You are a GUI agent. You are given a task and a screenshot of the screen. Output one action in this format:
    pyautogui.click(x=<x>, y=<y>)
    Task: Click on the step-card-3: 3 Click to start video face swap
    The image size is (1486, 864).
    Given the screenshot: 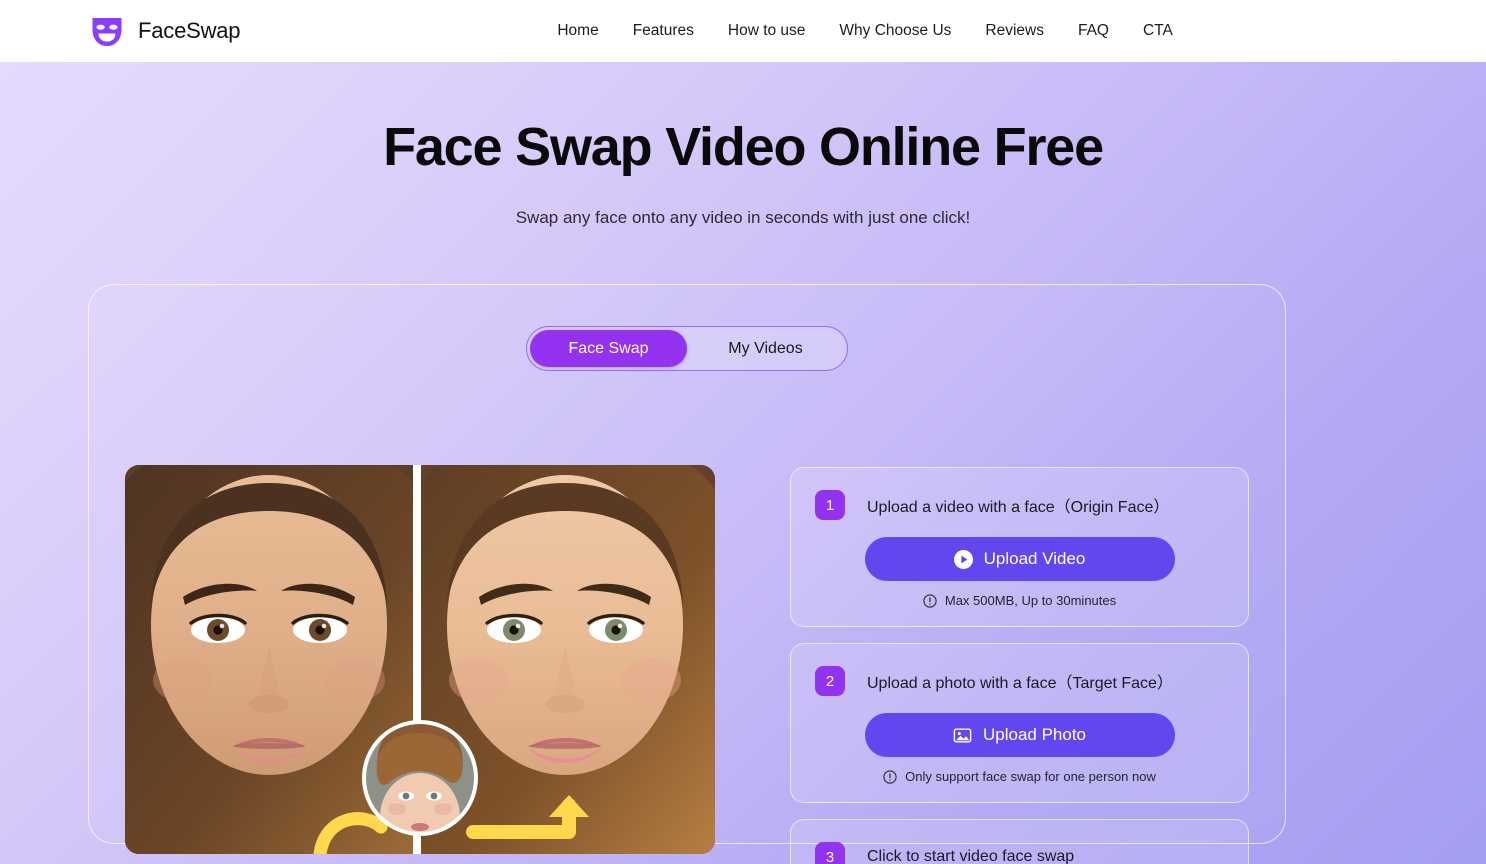 What is the action you would take?
    pyautogui.click(x=1019, y=841)
    